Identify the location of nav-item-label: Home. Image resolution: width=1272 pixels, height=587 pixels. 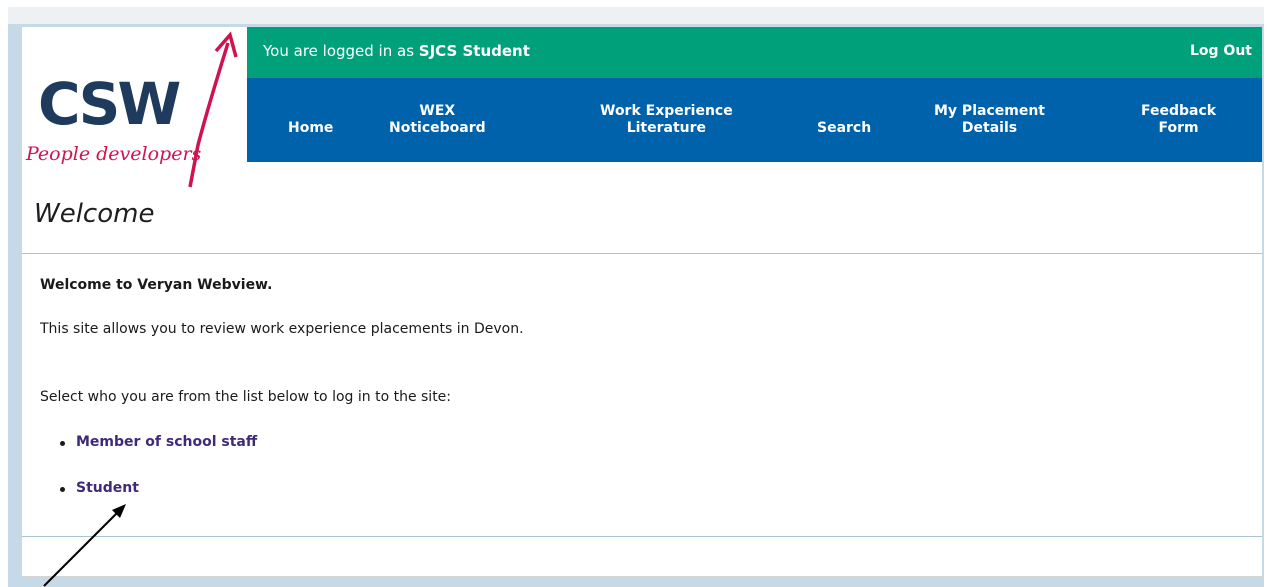
(311, 128).